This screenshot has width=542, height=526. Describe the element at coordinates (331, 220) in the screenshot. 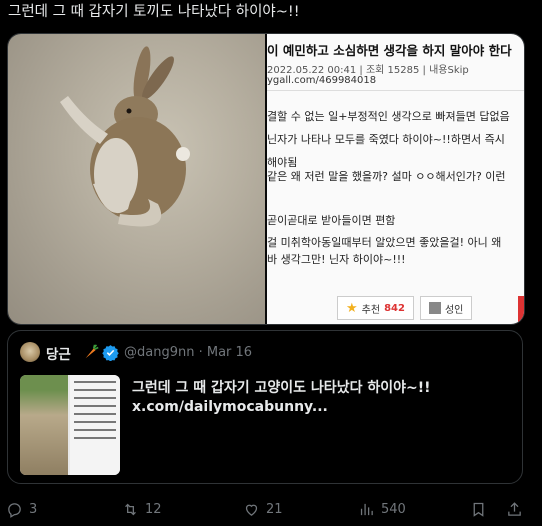

I see `screenshot-line: 곧이곧대로 받아들이면 편함` at that location.